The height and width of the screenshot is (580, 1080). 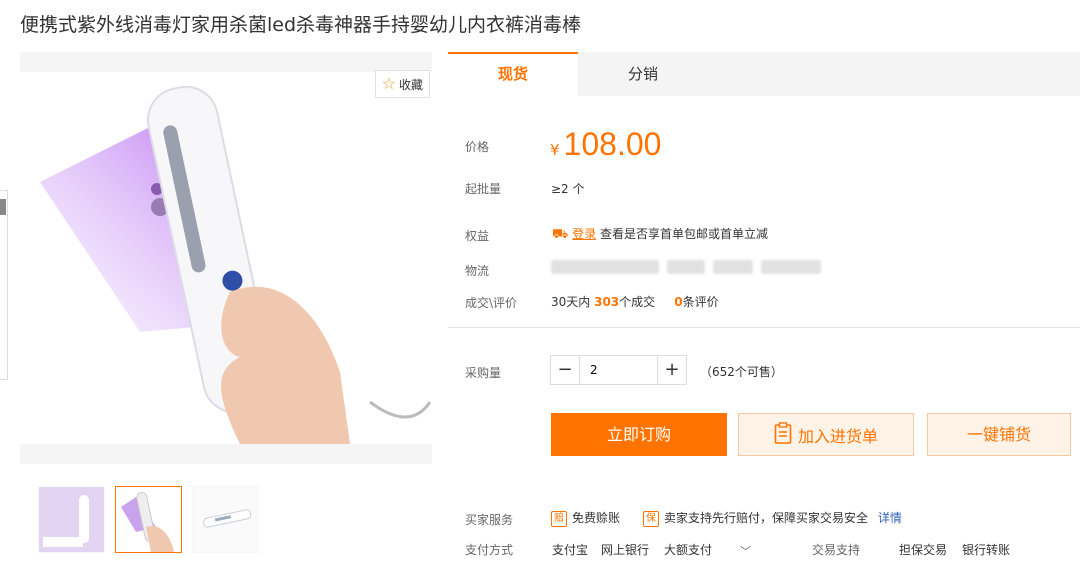 I want to click on delivery-truck-icon: ⛟, so click(x=560, y=234).